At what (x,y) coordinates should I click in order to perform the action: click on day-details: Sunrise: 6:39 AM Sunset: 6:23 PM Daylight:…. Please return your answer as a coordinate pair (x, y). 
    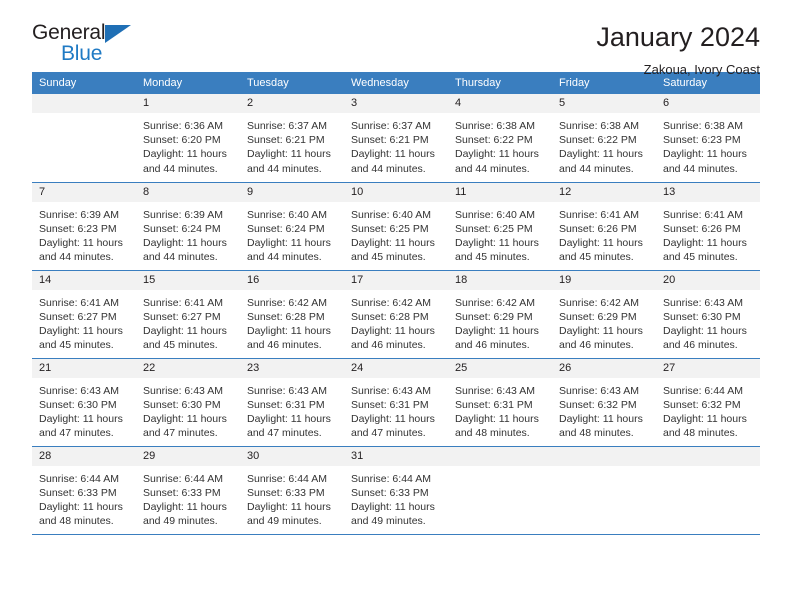
    Looking at the image, I should click on (84, 233).